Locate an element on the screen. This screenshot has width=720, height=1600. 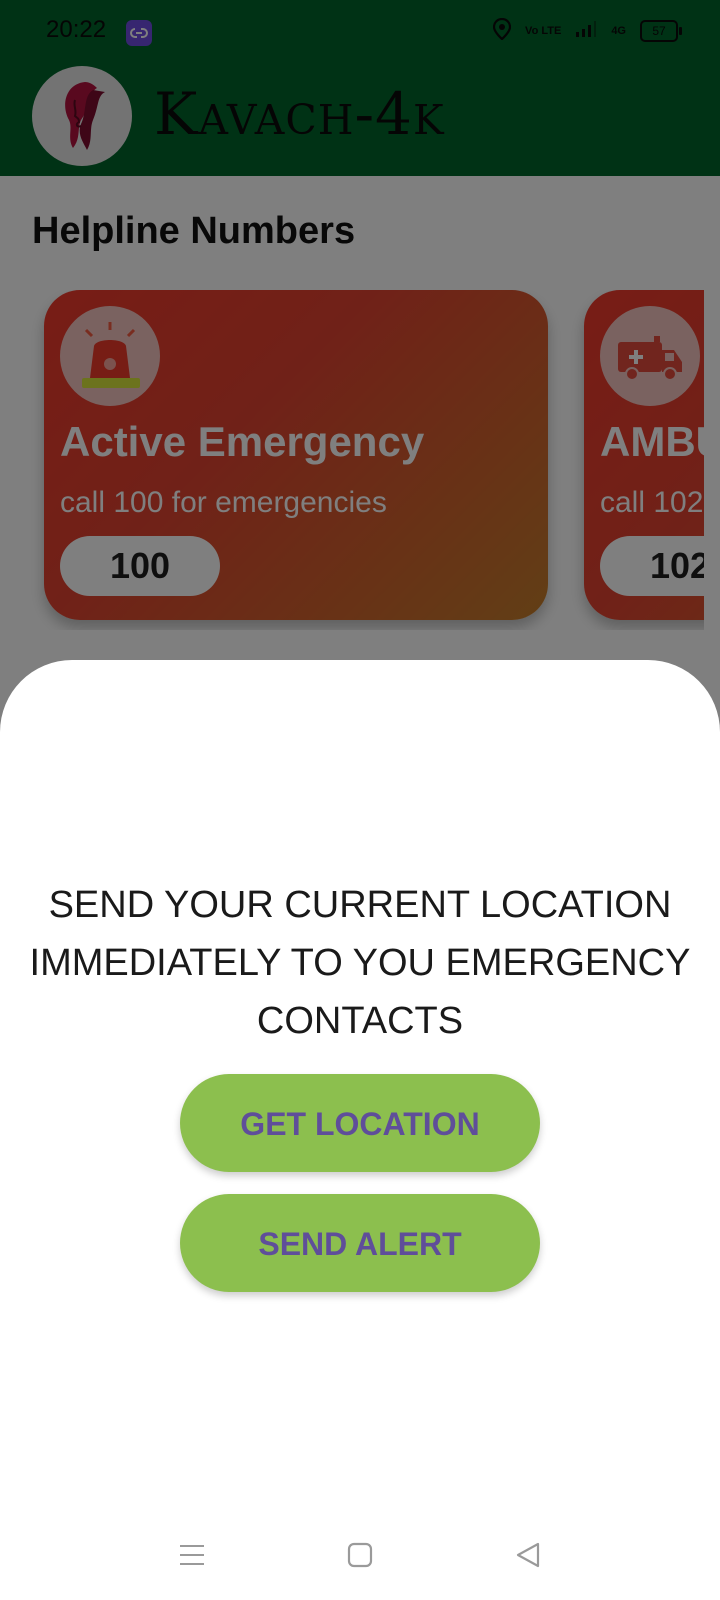
get-location-button: GET LOCATION is located at coordinates (360, 1123).